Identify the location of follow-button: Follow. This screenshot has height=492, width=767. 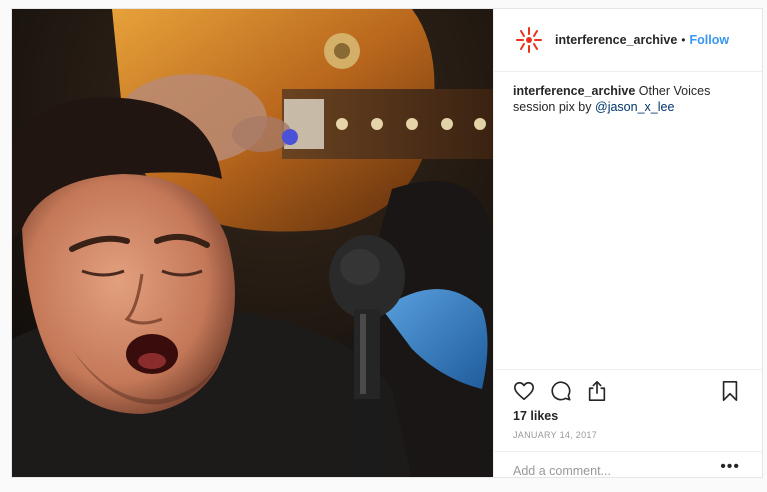
(710, 40).